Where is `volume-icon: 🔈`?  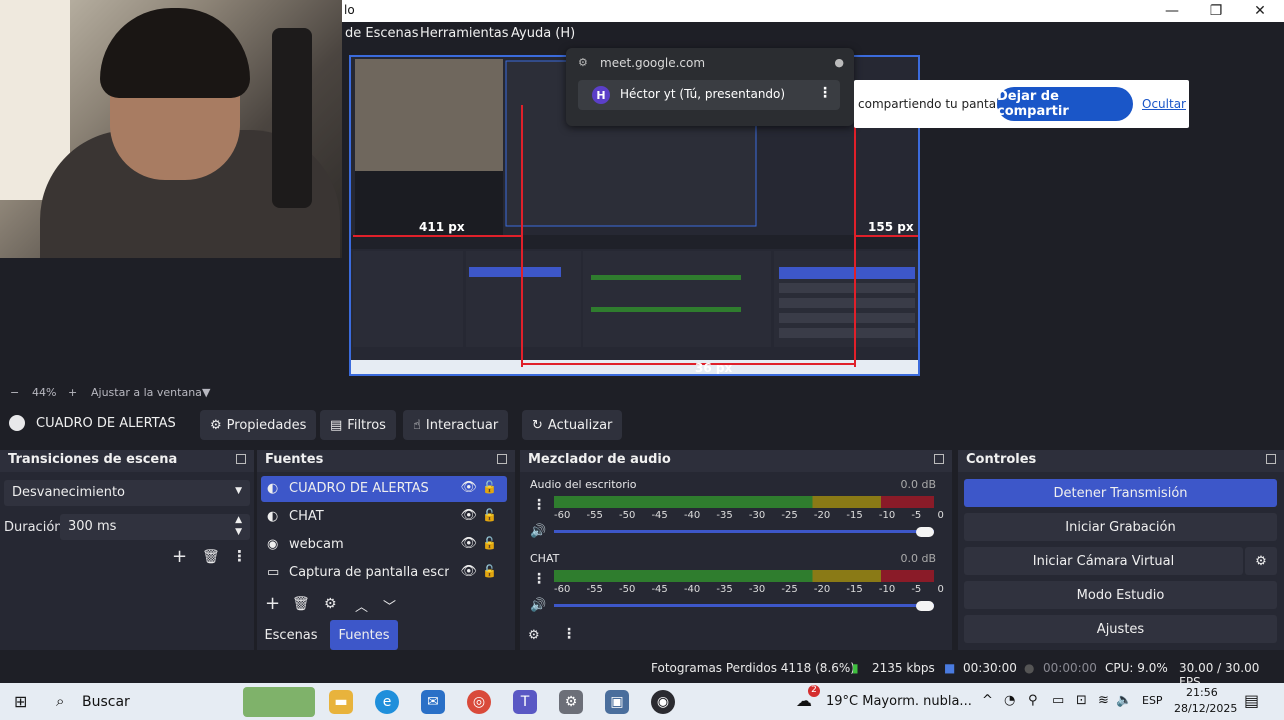 volume-icon: 🔈 is located at coordinates (1124, 700).